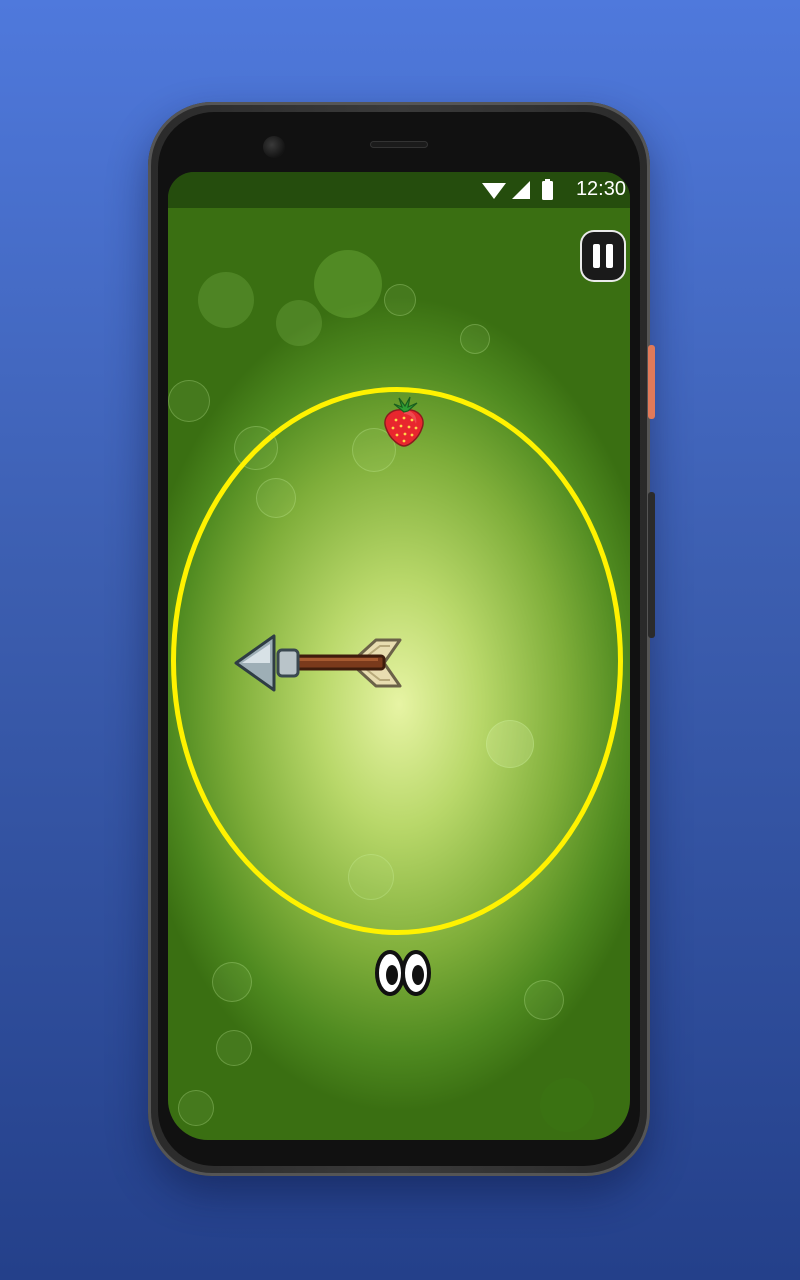  Describe the element at coordinates (494, 191) in the screenshot. I see `wifi-icon` at that location.